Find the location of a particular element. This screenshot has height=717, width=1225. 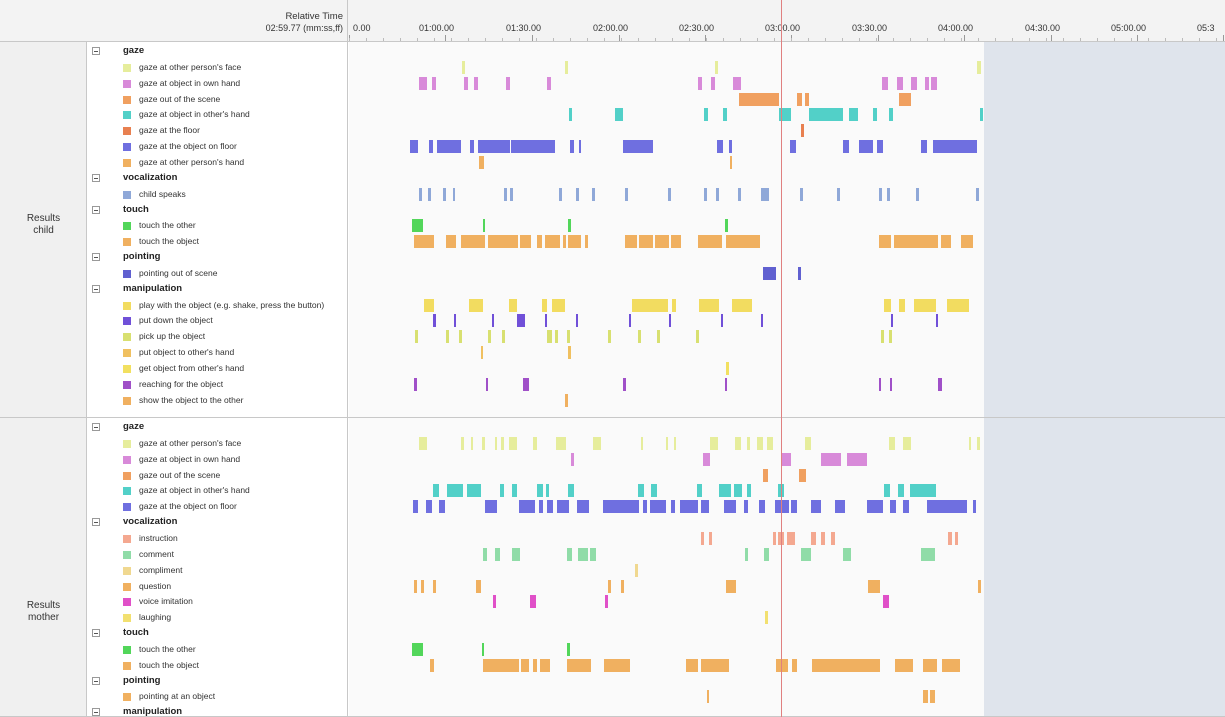

behavior-row: pick up the object is located at coordinates (217, 337).